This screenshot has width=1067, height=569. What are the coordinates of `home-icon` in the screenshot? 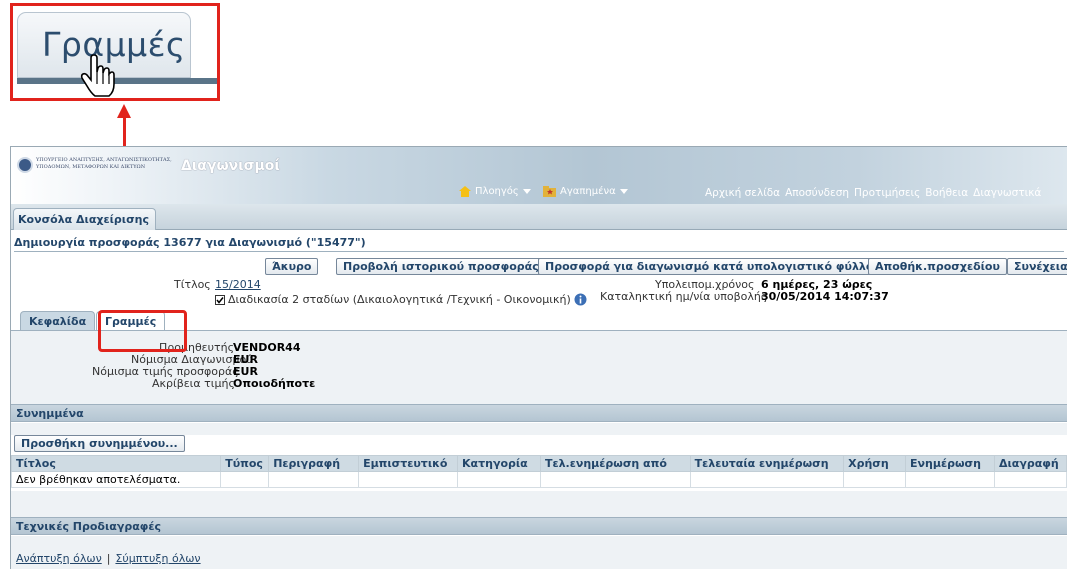 It's located at (465, 191).